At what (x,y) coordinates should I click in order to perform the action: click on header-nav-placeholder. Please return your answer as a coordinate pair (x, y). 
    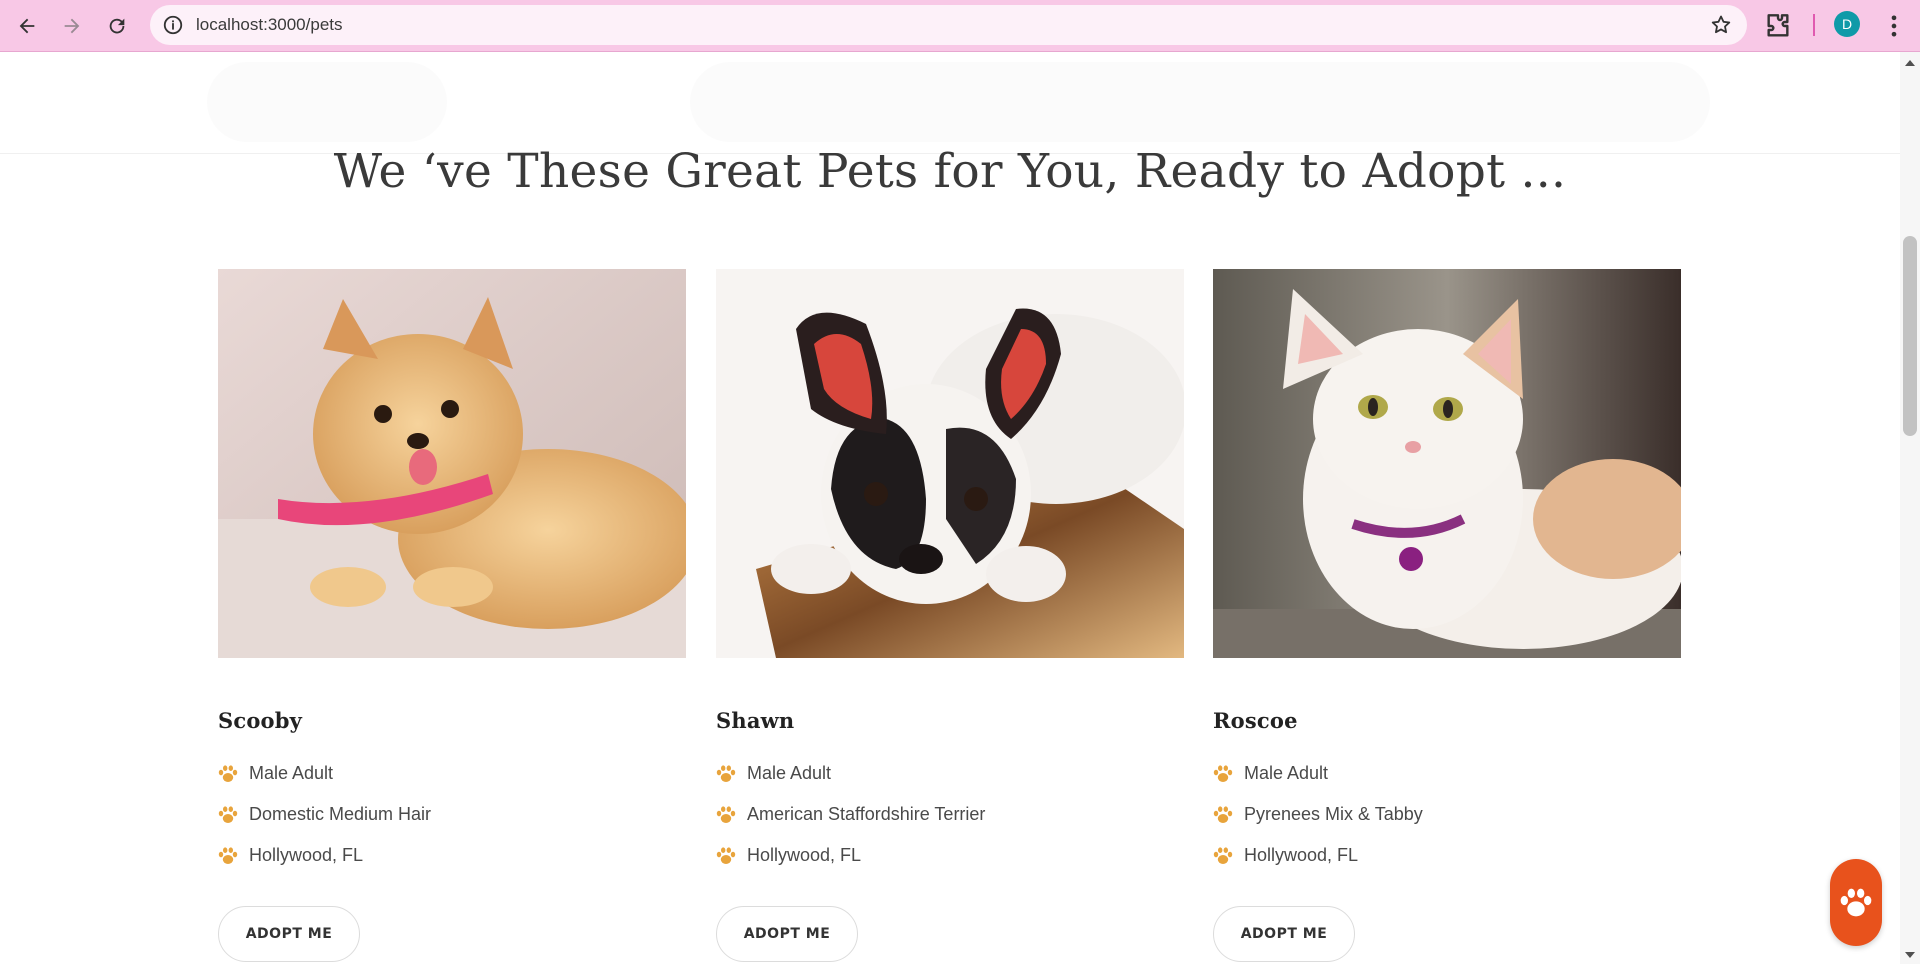
    Looking at the image, I should click on (1200, 102).